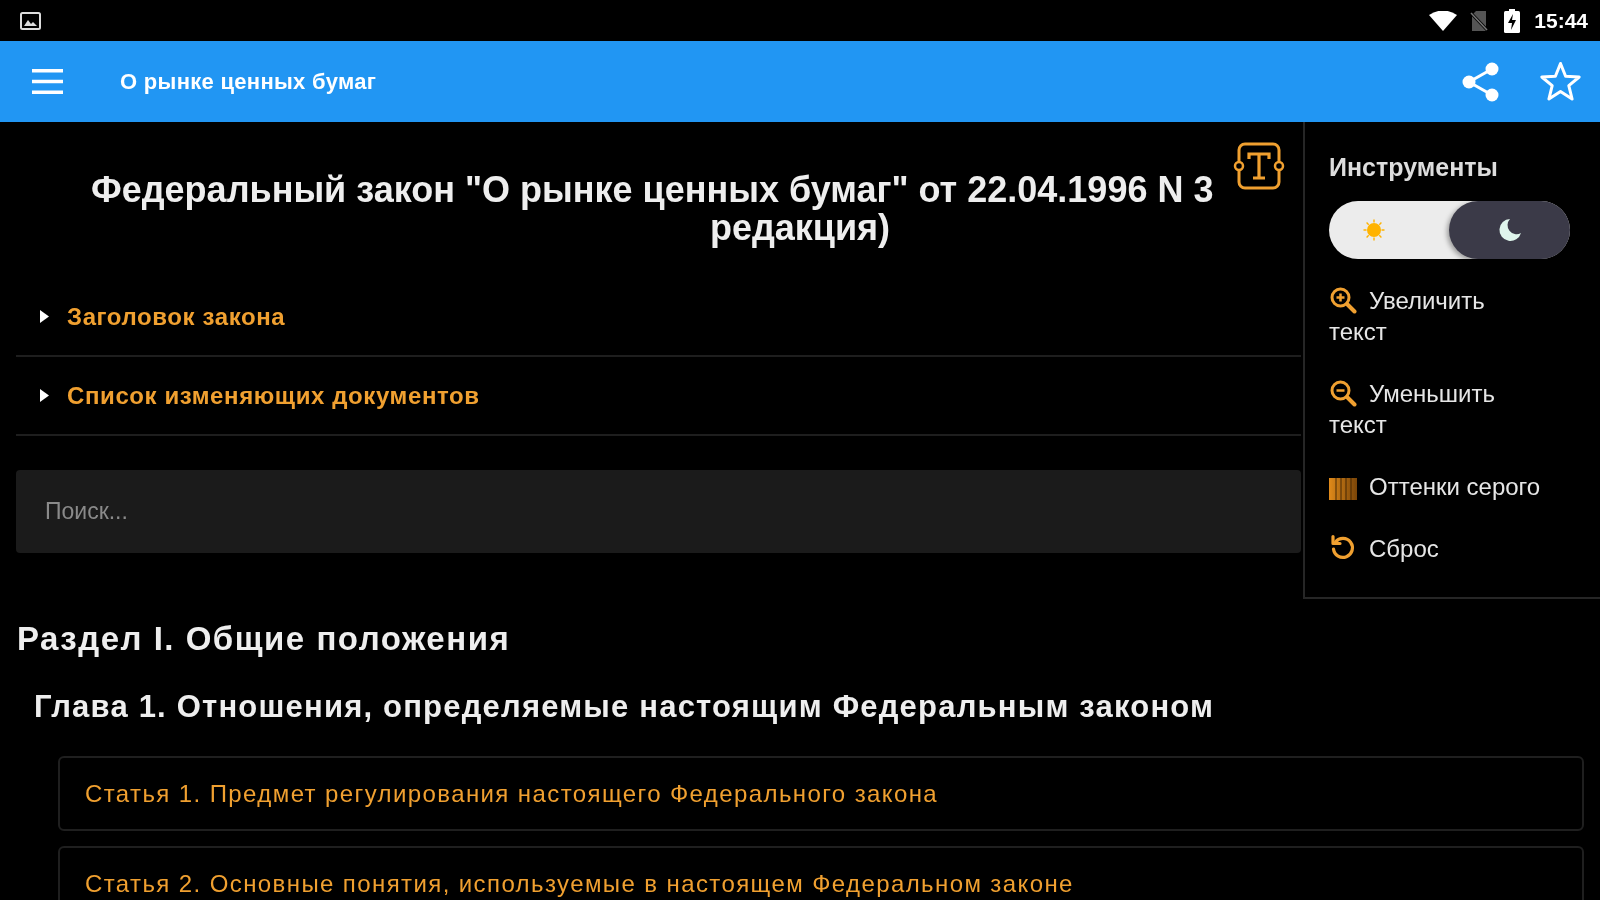 Image resolution: width=1600 pixels, height=900 pixels. I want to click on no-sim-icon, so click(1479, 20).